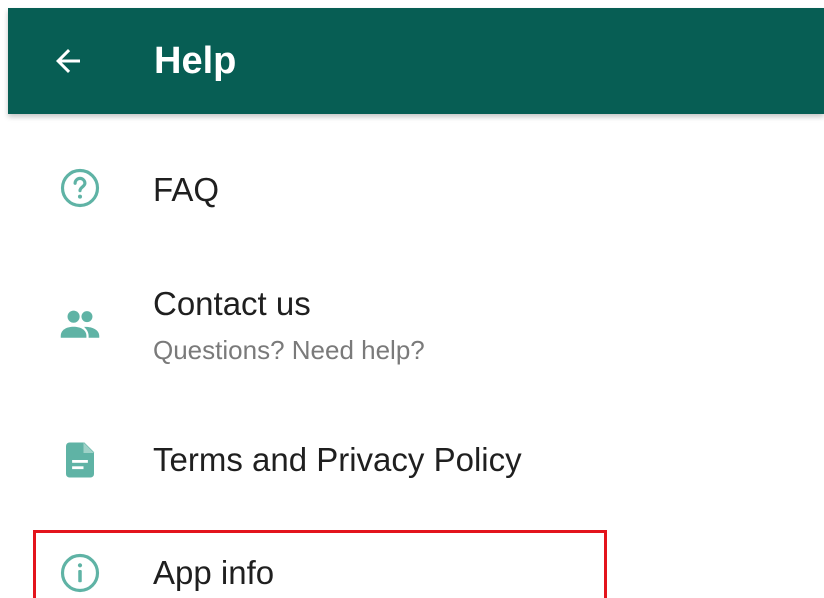 Image resolution: width=824 pixels, height=598 pixels. I want to click on menu-item-label: Terms and Privacy Policy, so click(337, 459).